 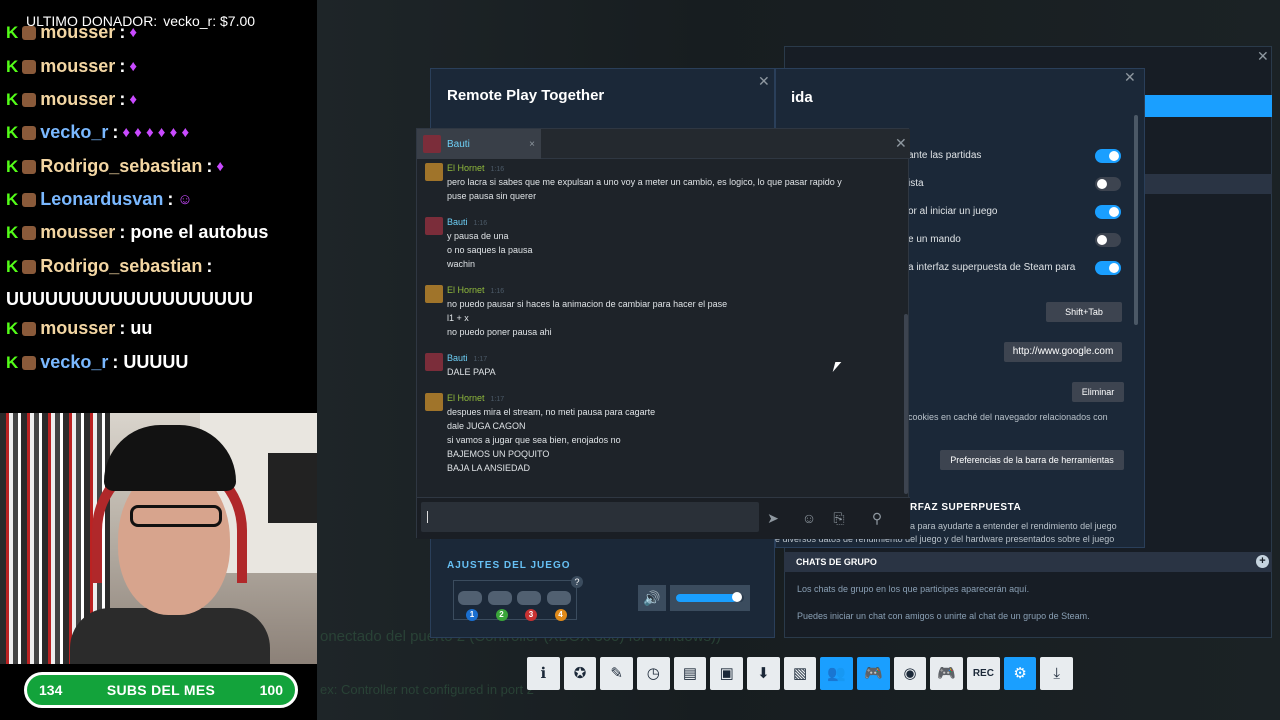 I want to click on controller-slot: 2, so click(x=500, y=603).